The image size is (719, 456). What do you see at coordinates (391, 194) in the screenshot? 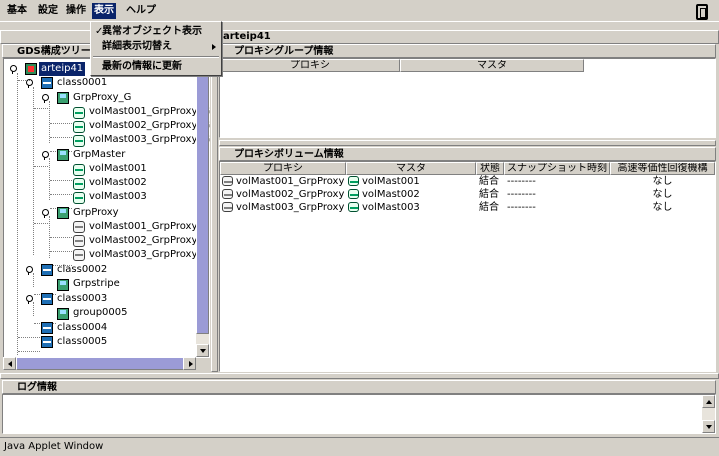
I see `cell-master: volMast002` at bounding box center [391, 194].